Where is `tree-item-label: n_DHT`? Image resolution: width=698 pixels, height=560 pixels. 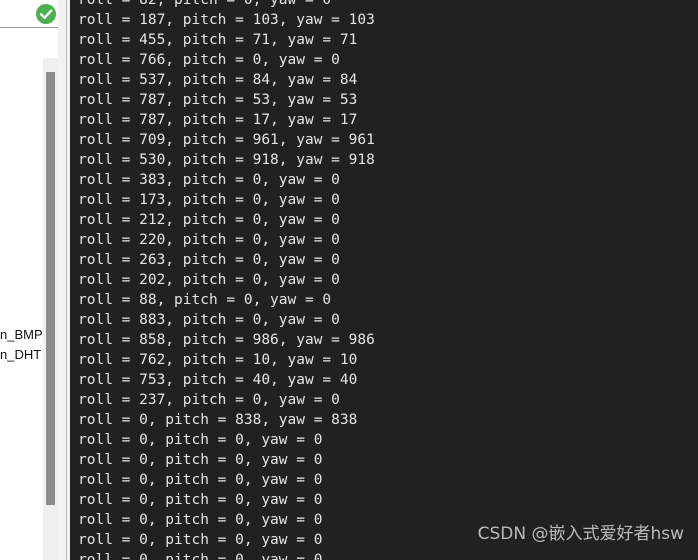 tree-item-label: n_DHT is located at coordinates (21, 354).